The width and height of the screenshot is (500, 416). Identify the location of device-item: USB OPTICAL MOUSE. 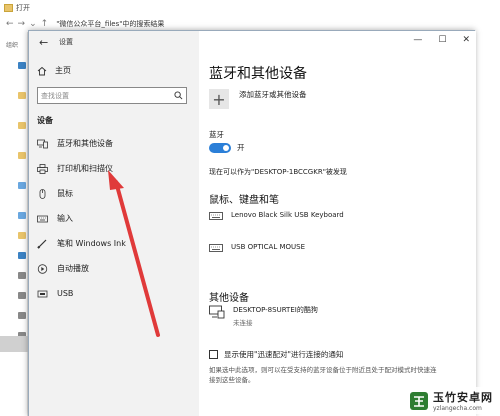
(257, 248).